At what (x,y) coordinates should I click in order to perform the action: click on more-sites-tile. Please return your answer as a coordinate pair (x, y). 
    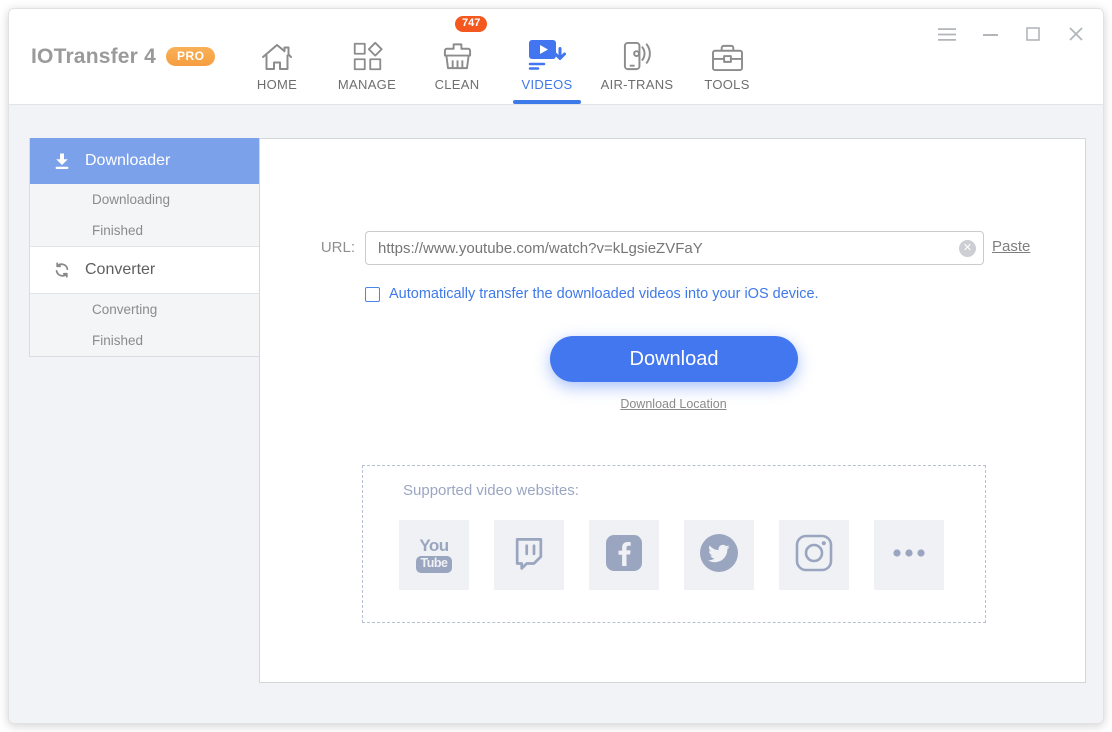
    Looking at the image, I should click on (909, 555).